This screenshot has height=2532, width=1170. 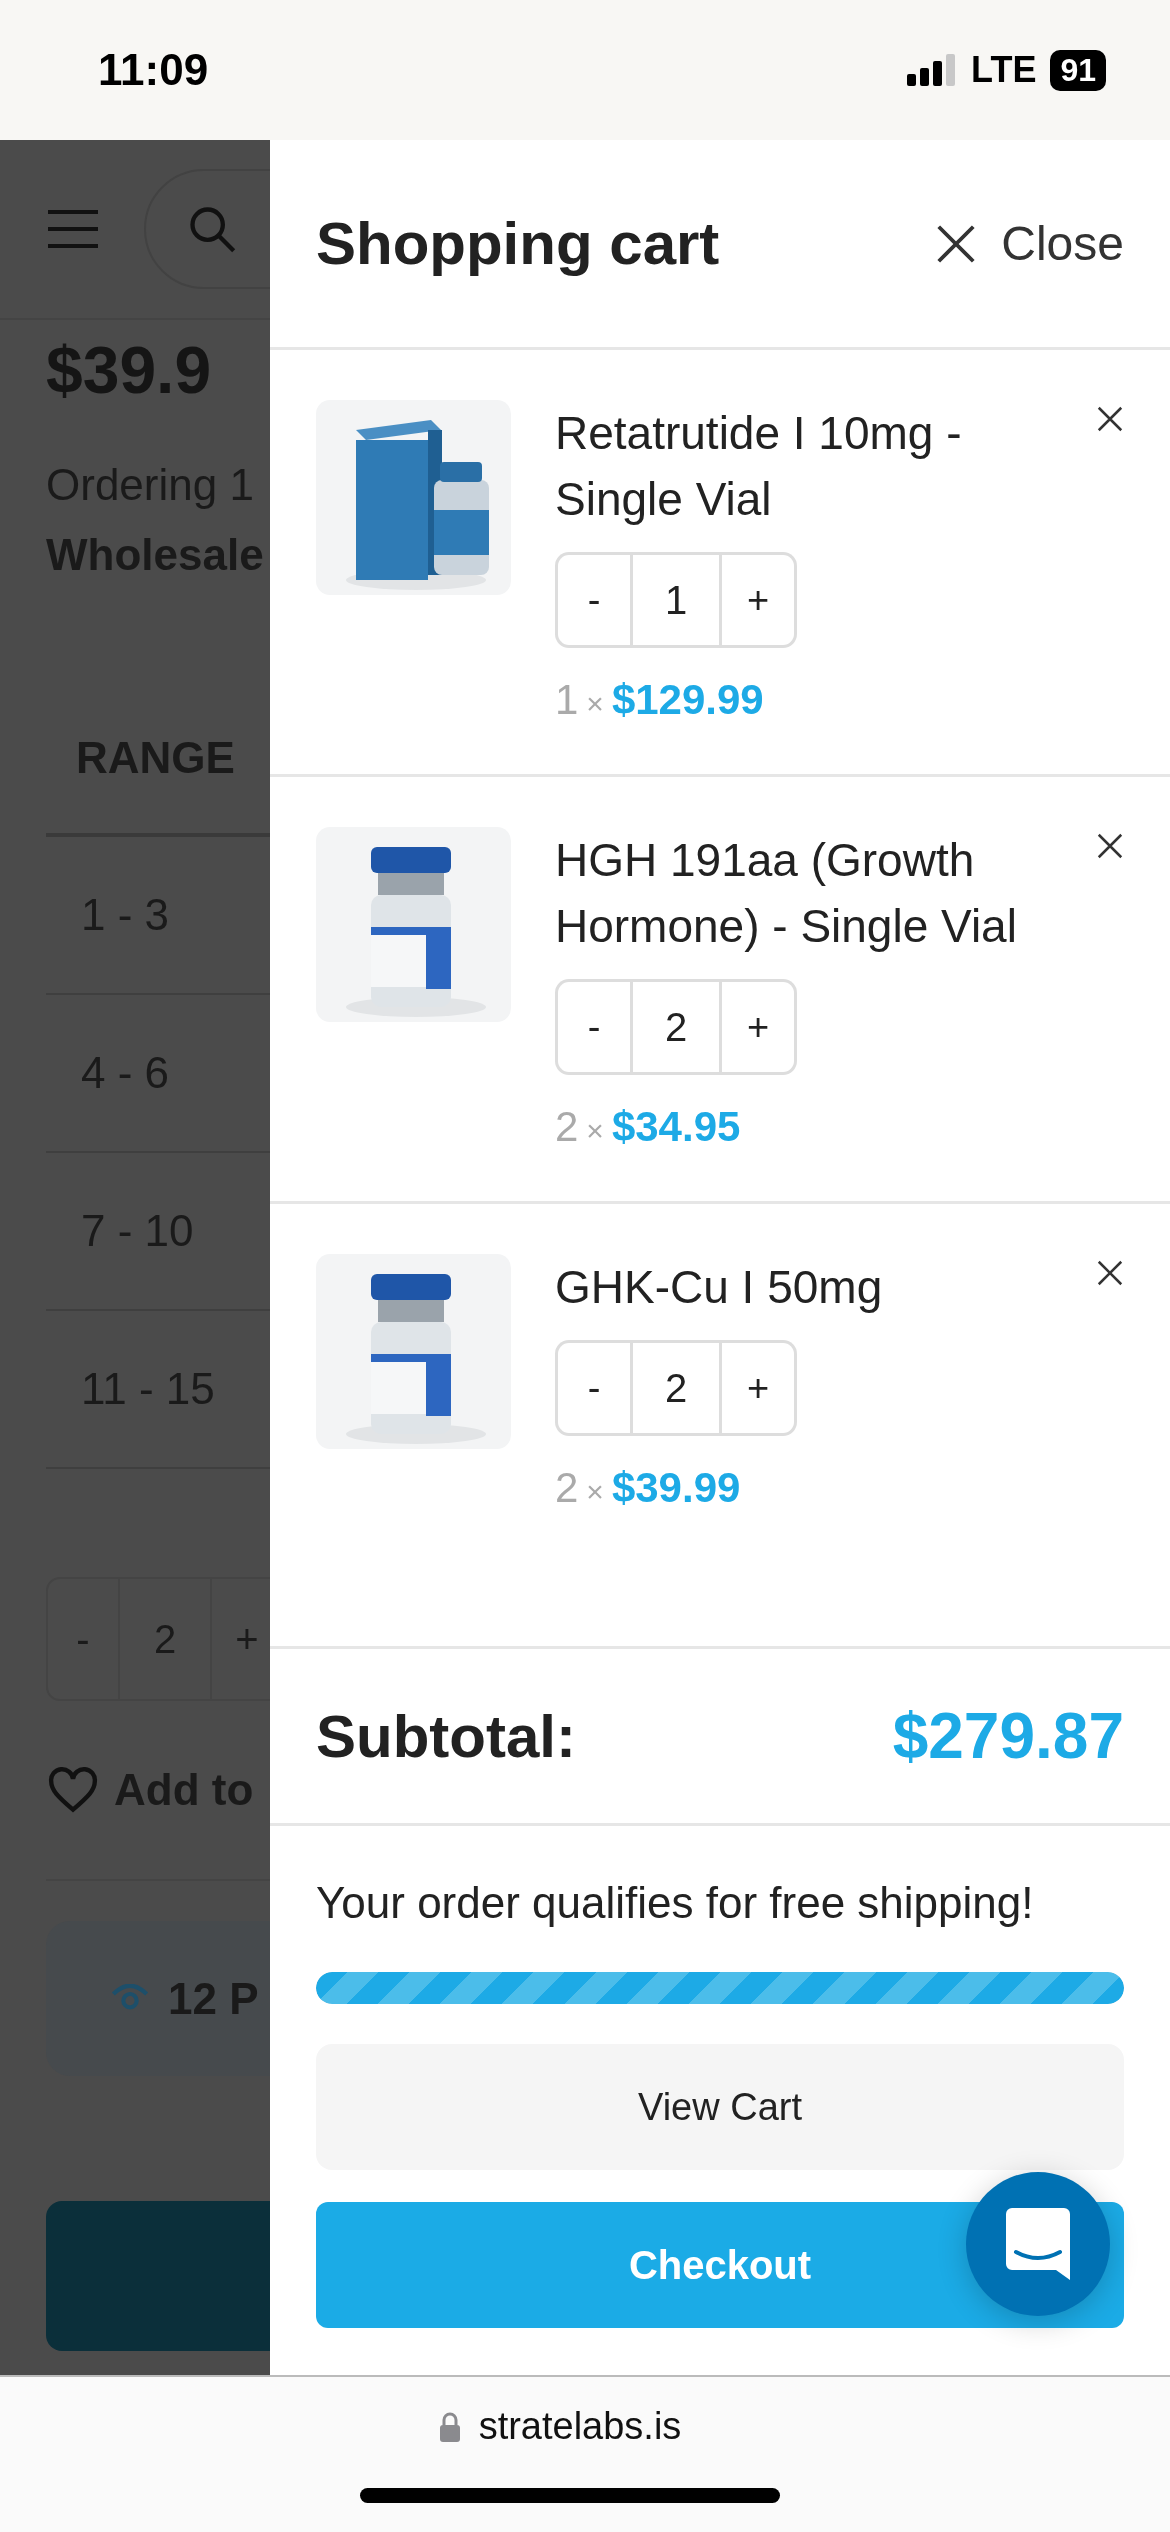 I want to click on network-label: LTE, so click(x=1004, y=70).